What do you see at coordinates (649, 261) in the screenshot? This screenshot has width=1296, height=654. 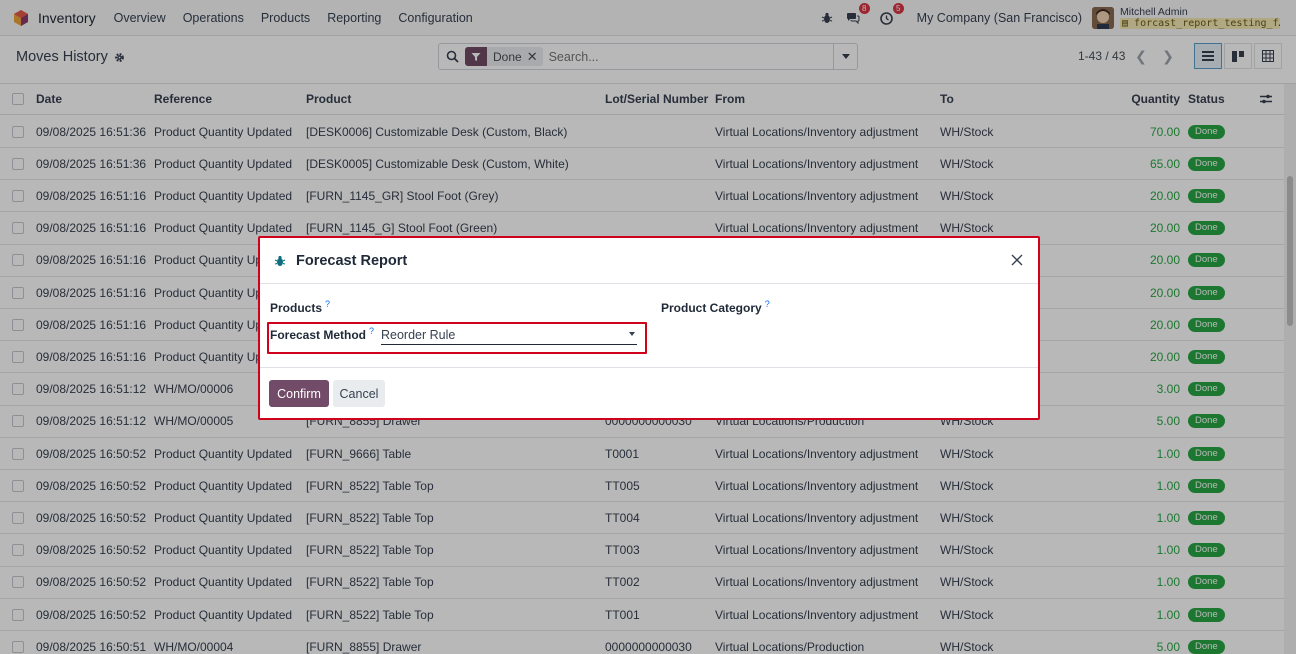 I see `dialog-header: Forecast Report` at bounding box center [649, 261].